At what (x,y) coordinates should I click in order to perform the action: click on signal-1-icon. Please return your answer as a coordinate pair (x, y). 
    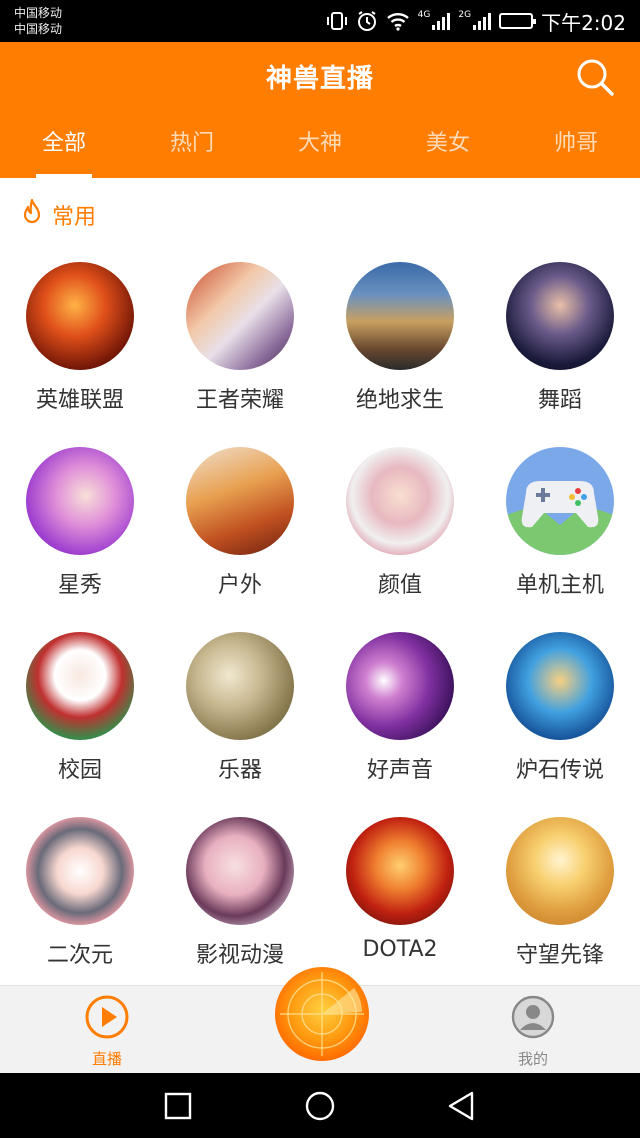
    Looking at the image, I should click on (441, 21).